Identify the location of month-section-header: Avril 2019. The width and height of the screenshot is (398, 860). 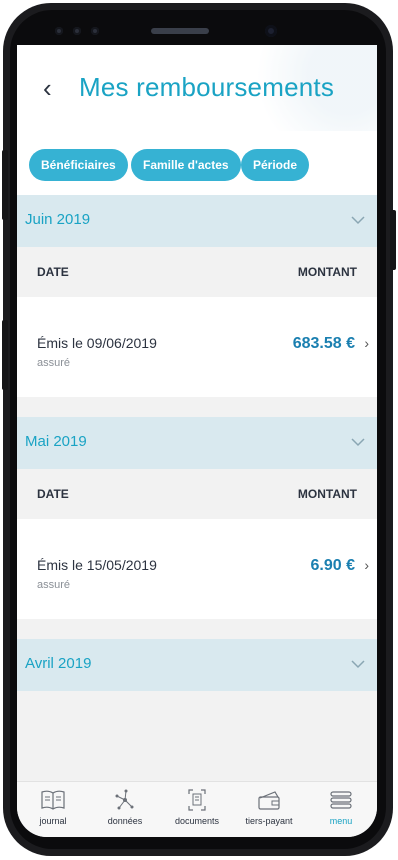
(197, 665).